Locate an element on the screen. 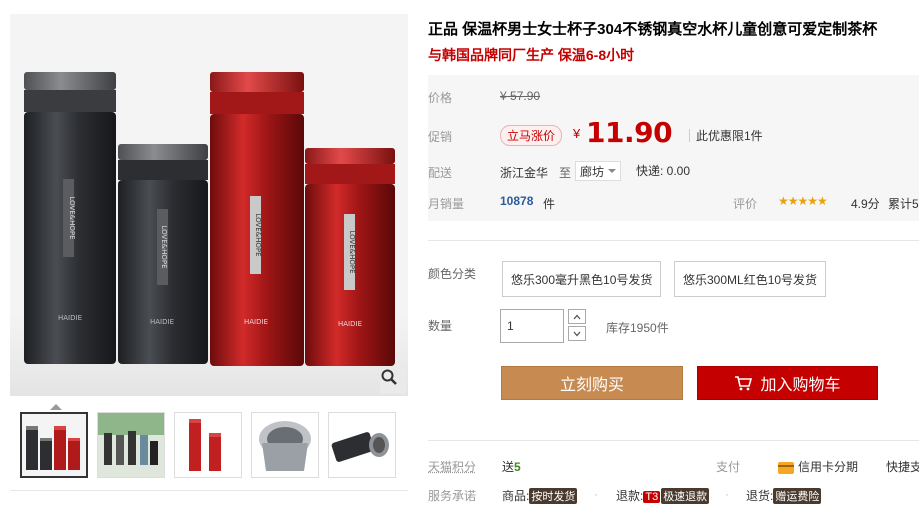  star-rating-icon: ★★★★★ is located at coordinates (803, 201).